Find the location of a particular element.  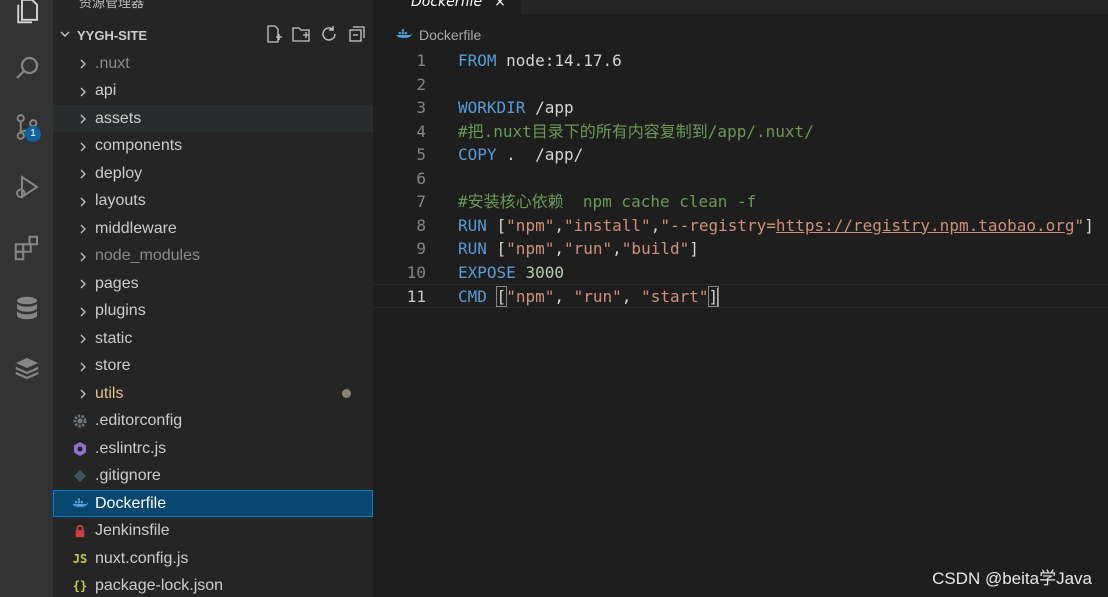

code-token: "--registry= is located at coordinates (718, 225).